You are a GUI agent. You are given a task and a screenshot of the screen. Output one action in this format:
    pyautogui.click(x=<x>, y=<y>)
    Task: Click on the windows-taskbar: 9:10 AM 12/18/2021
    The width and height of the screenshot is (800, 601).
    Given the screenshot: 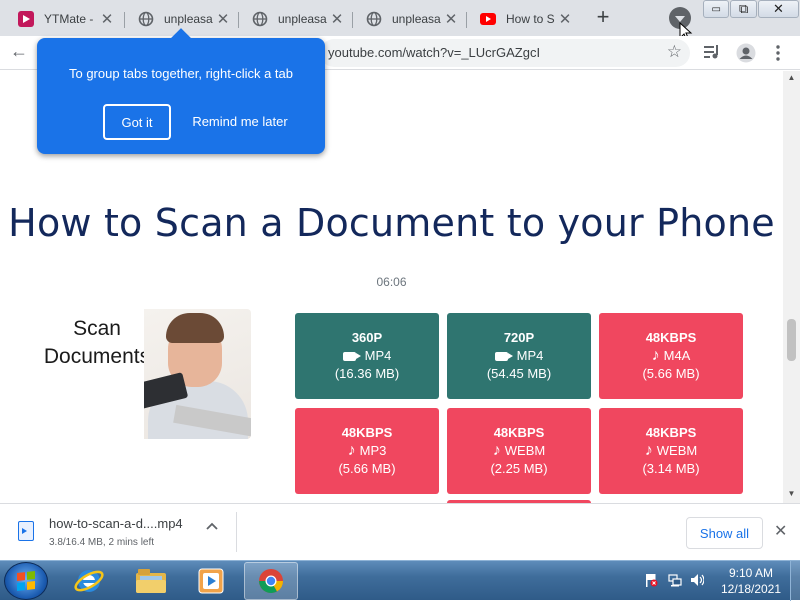 What is the action you would take?
    pyautogui.click(x=400, y=580)
    